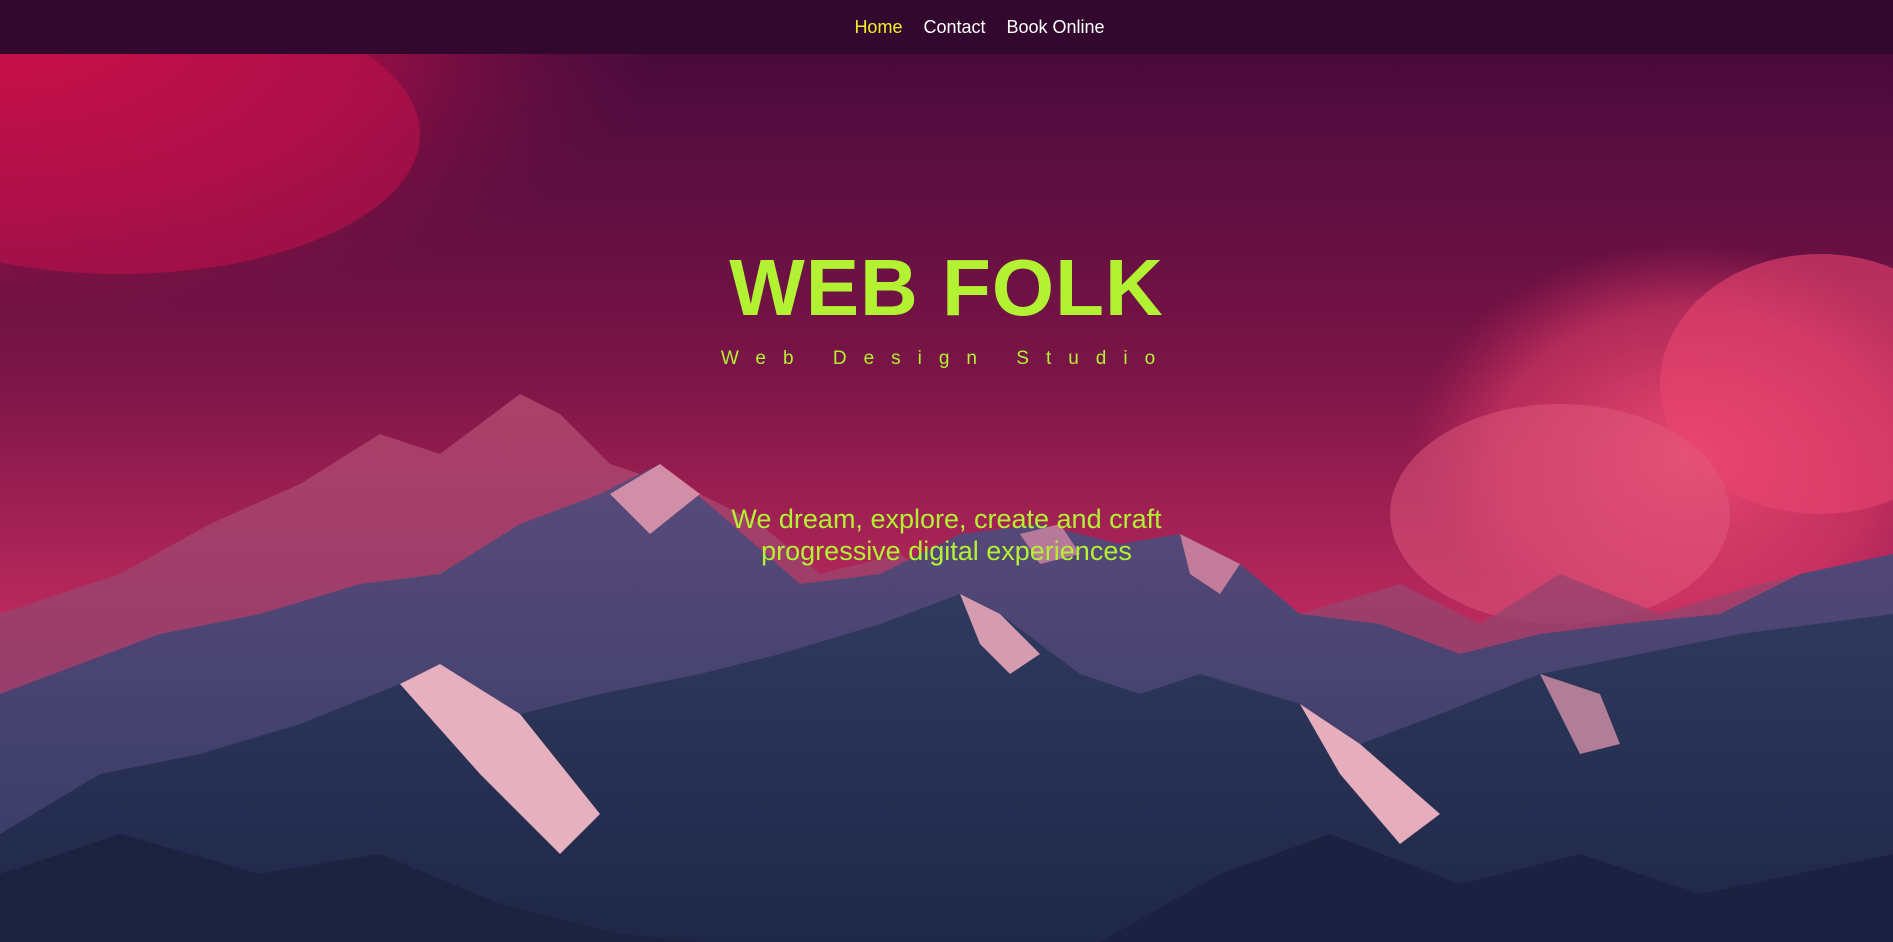 Image resolution: width=1893 pixels, height=942 pixels. What do you see at coordinates (946, 519) in the screenshot?
I see `hero-tagline-line-1: We dream, explore, create and craft` at bounding box center [946, 519].